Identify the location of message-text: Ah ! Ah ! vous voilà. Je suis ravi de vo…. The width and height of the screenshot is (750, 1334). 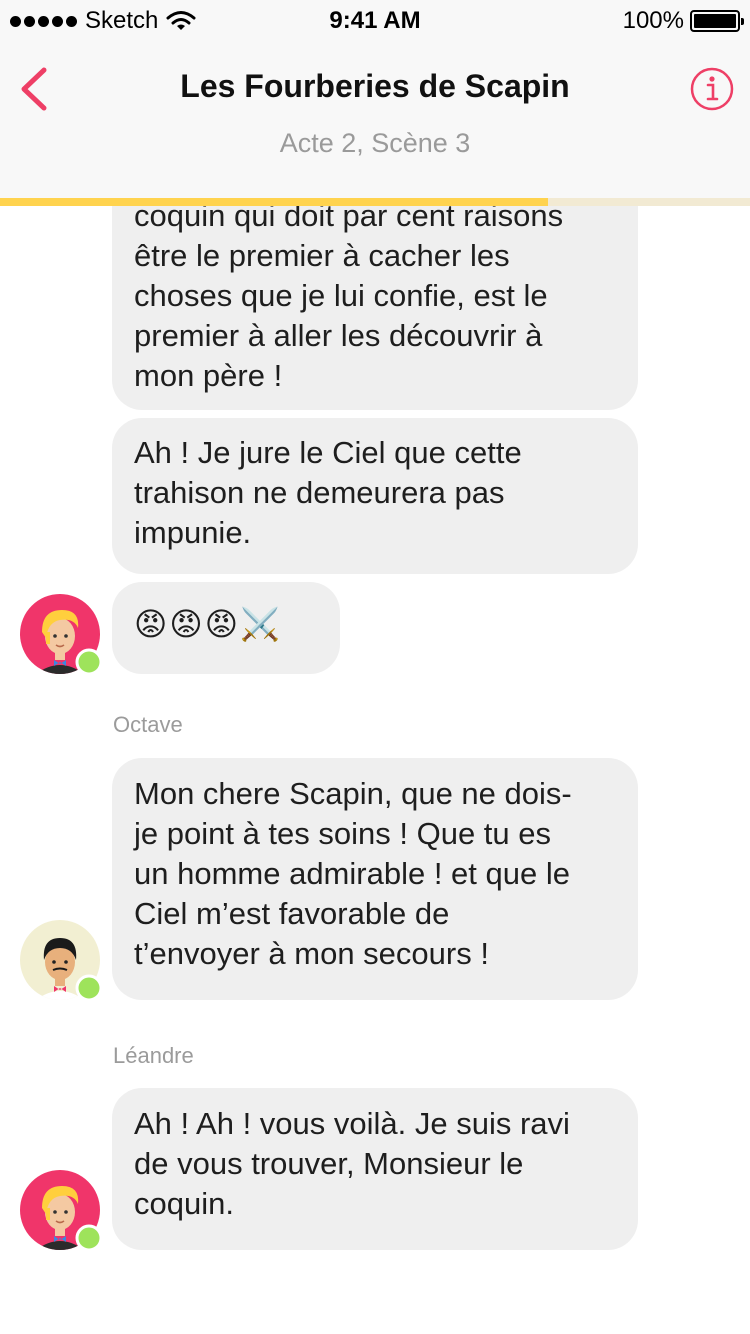
(352, 1163).